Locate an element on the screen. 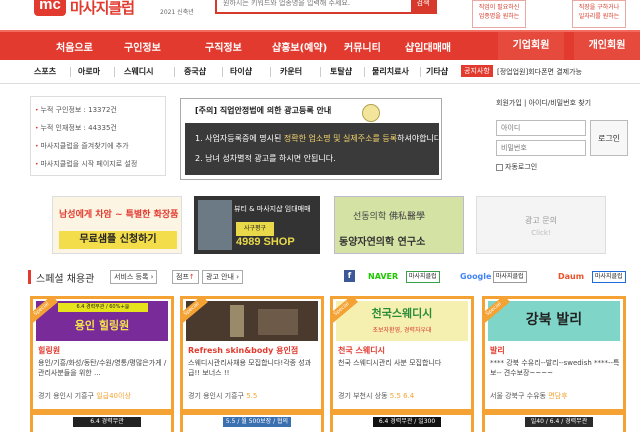 The height and width of the screenshot is (432, 640). category-swedish: 스웨디시 is located at coordinates (138, 71).